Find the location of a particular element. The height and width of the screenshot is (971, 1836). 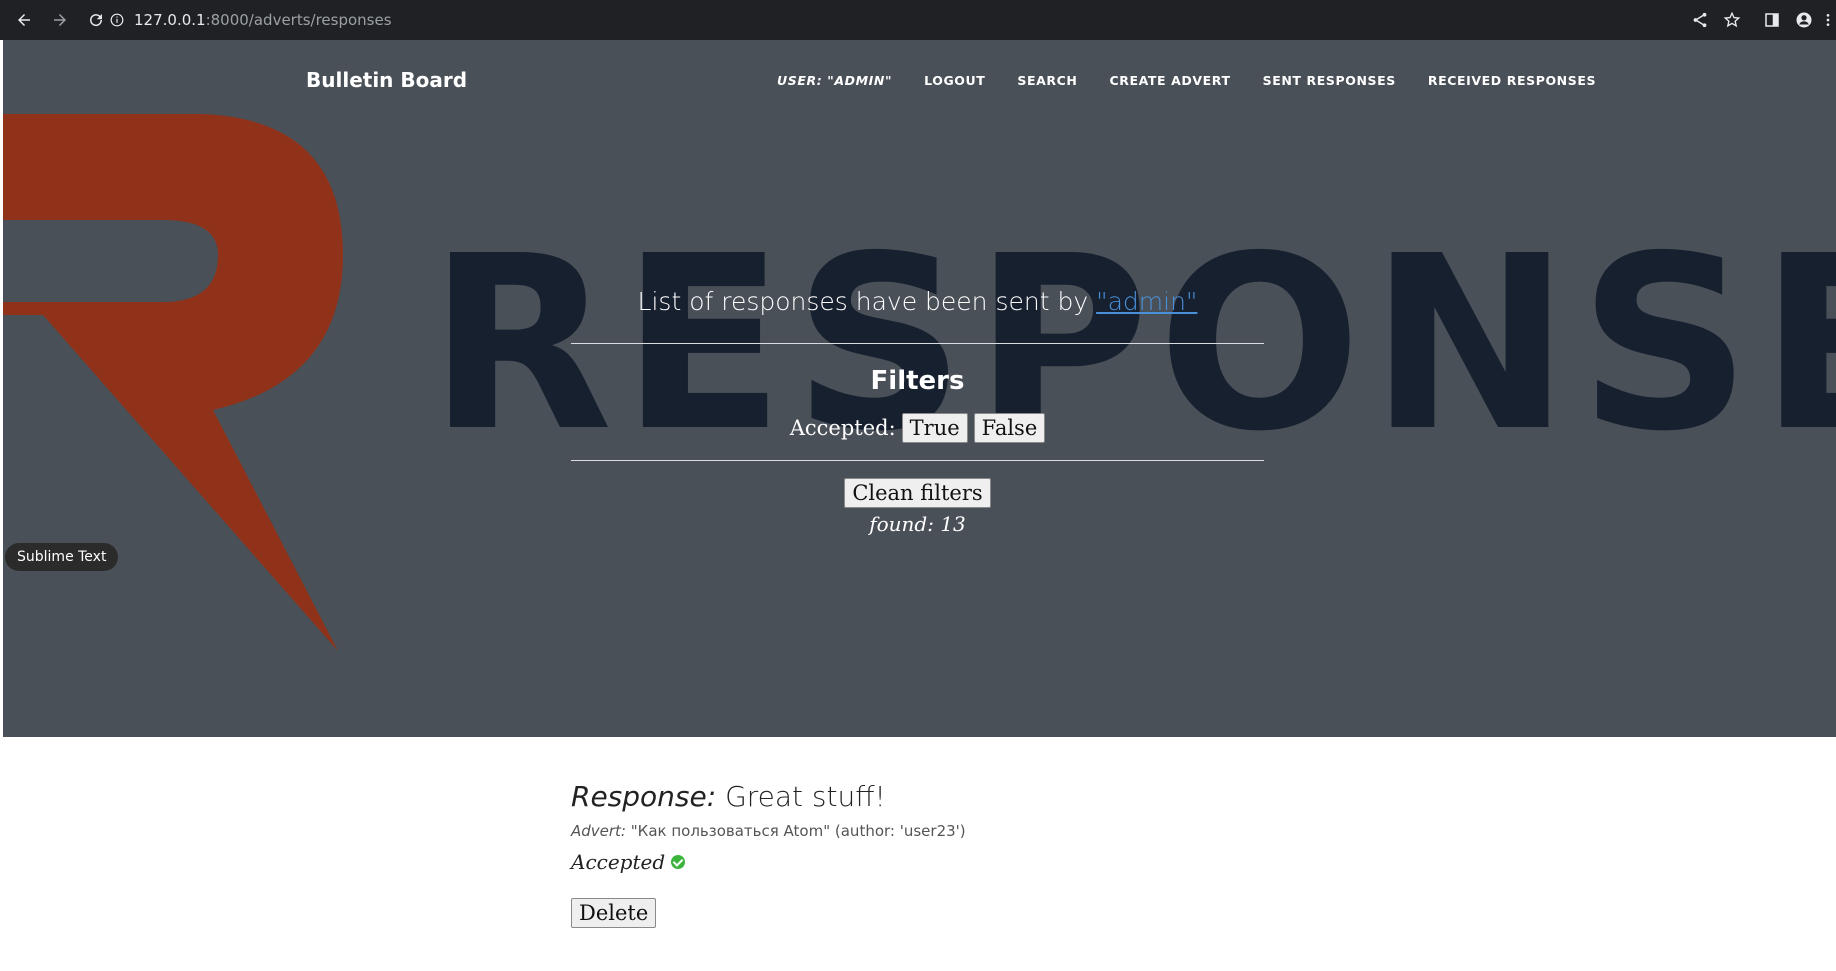

advert-key: Advert: is located at coordinates (598, 831).